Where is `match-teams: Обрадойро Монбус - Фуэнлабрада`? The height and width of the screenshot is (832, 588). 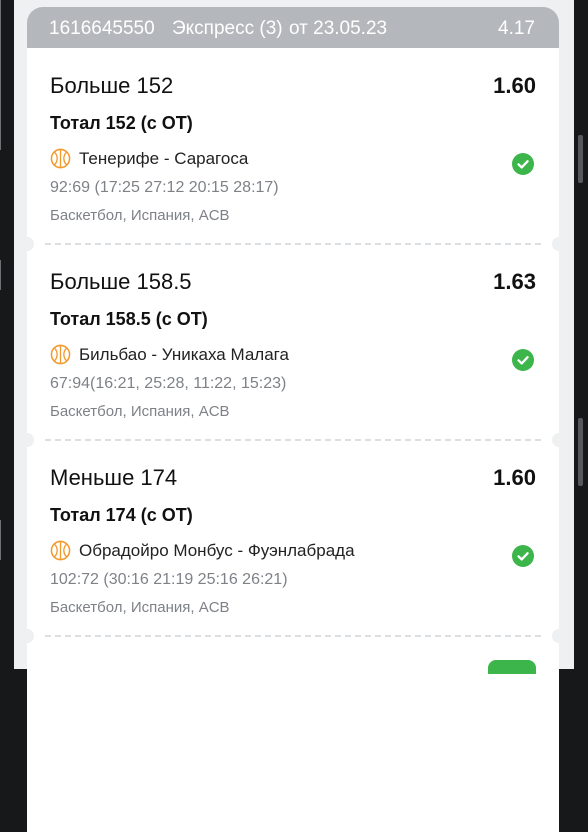 match-teams: Обрадойро Монбус - Фуэнлабрада is located at coordinates (217, 550).